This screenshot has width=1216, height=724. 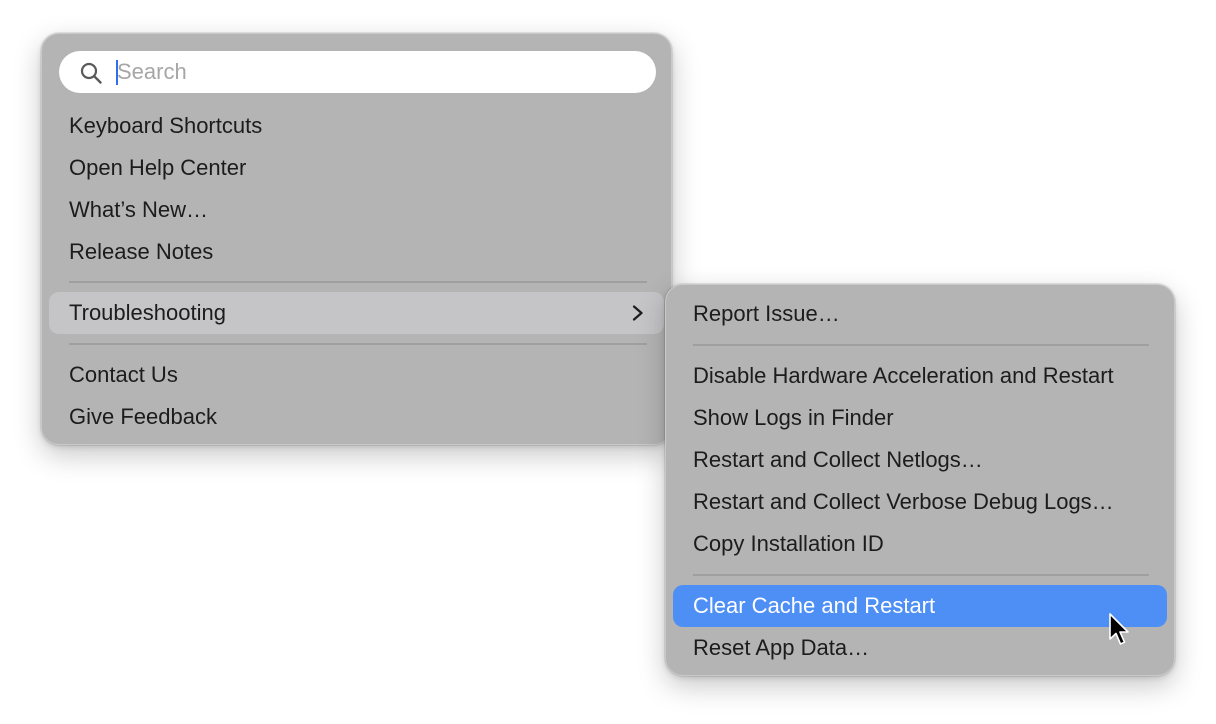 What do you see at coordinates (356, 417) in the screenshot?
I see `menu-item-give-feedback: Give Feedback` at bounding box center [356, 417].